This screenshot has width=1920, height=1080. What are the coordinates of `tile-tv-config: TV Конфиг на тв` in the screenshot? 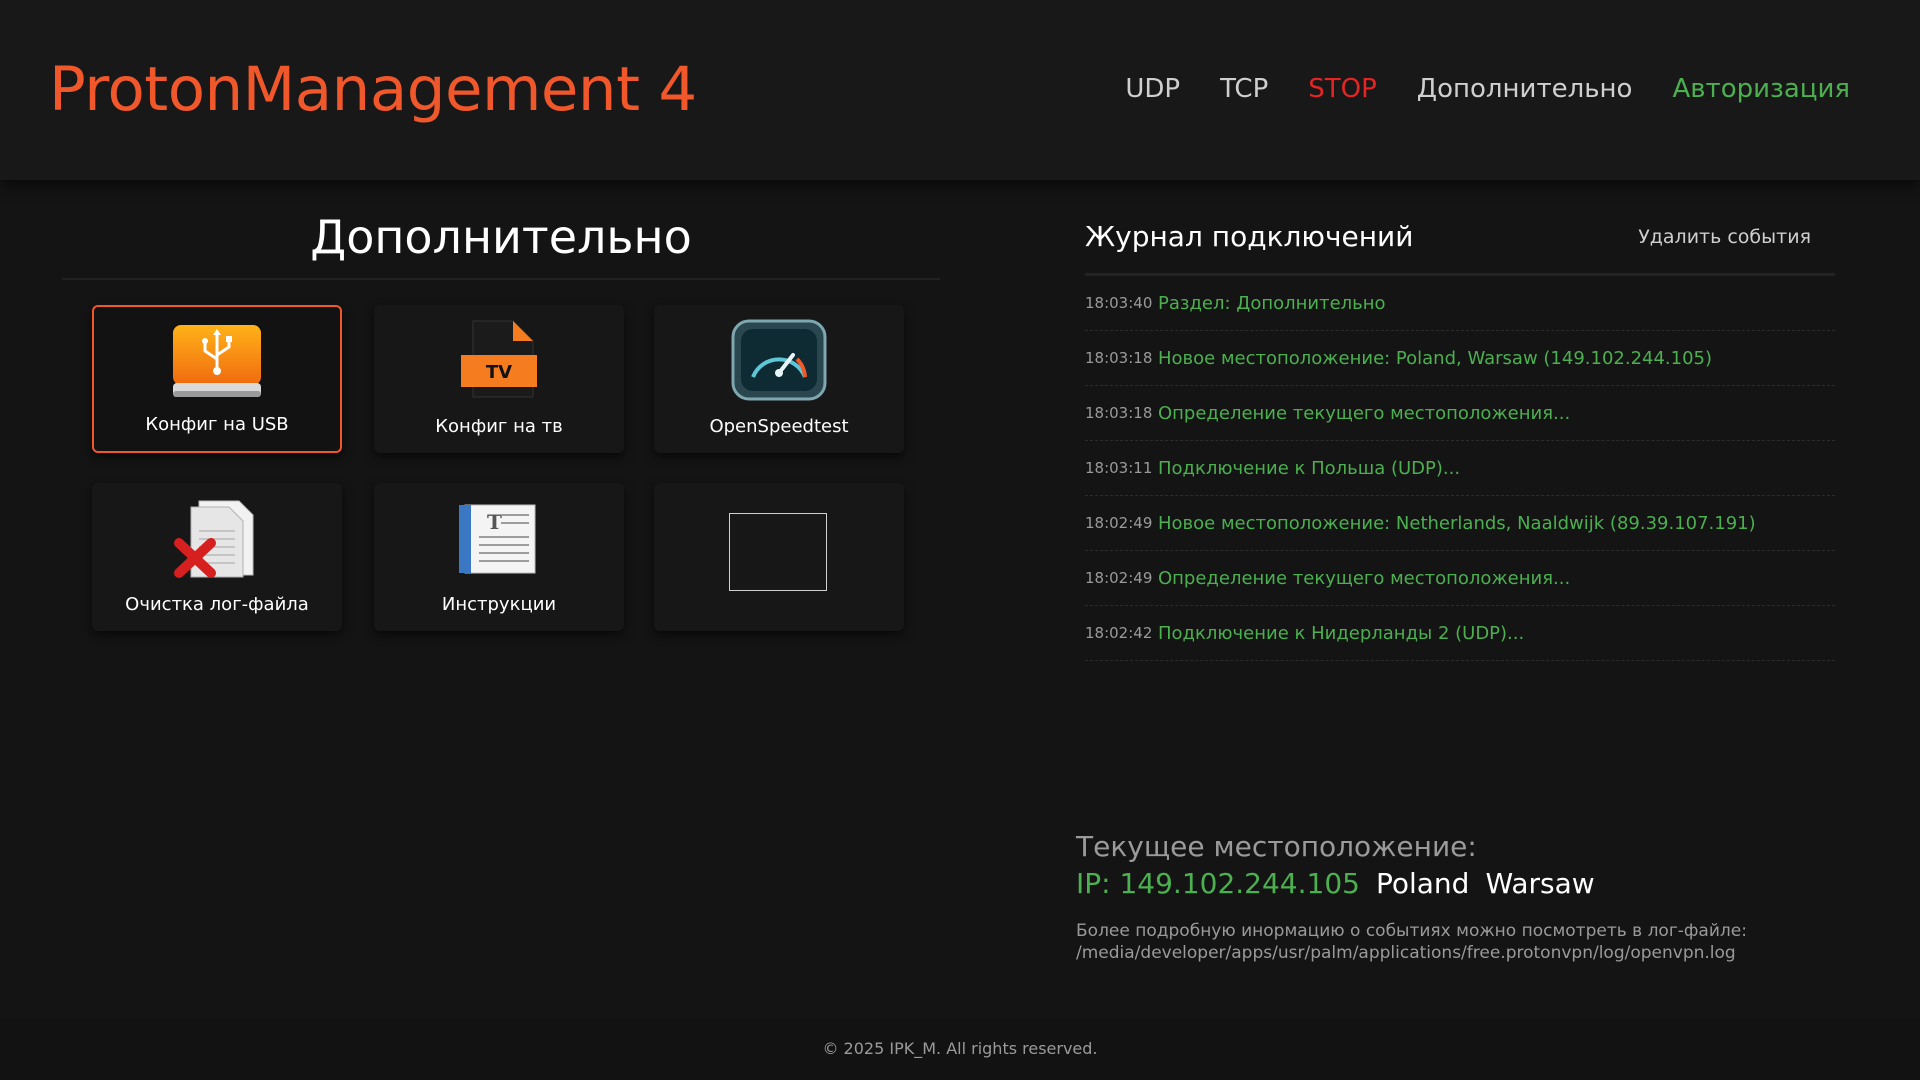 It's located at (499, 379).